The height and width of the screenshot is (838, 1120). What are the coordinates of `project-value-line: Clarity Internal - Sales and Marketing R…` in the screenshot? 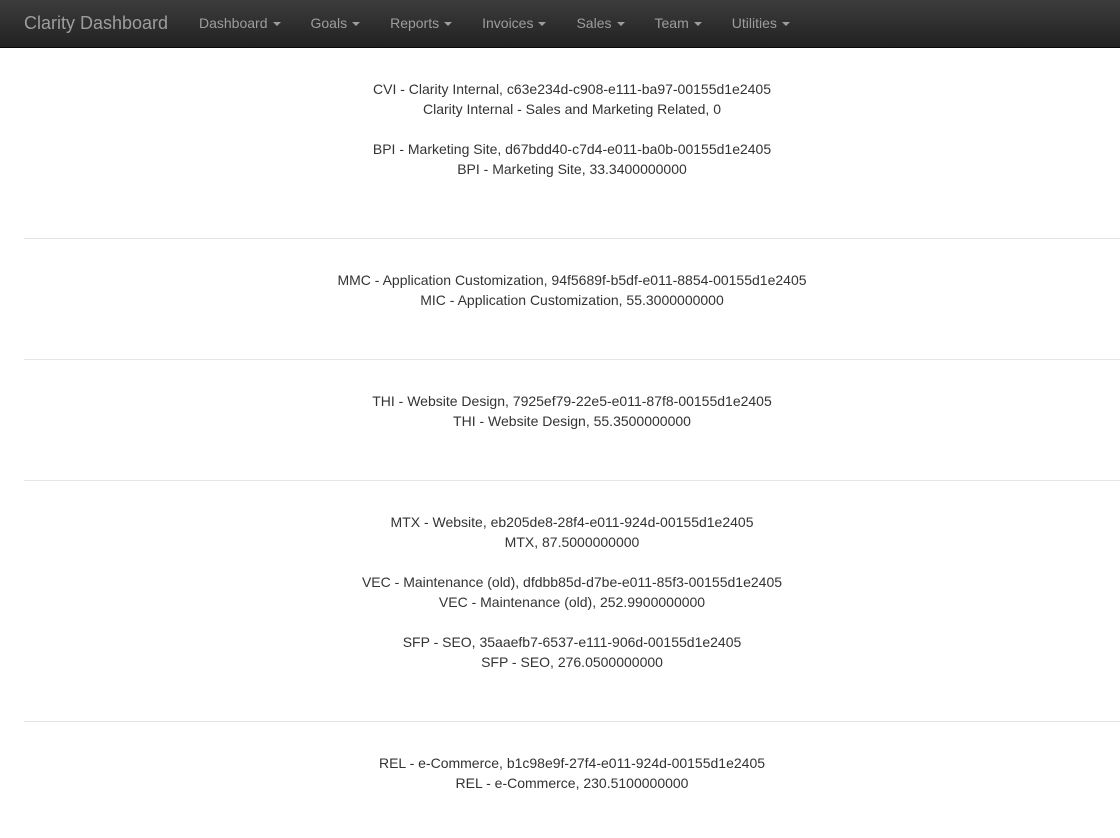 It's located at (572, 109).